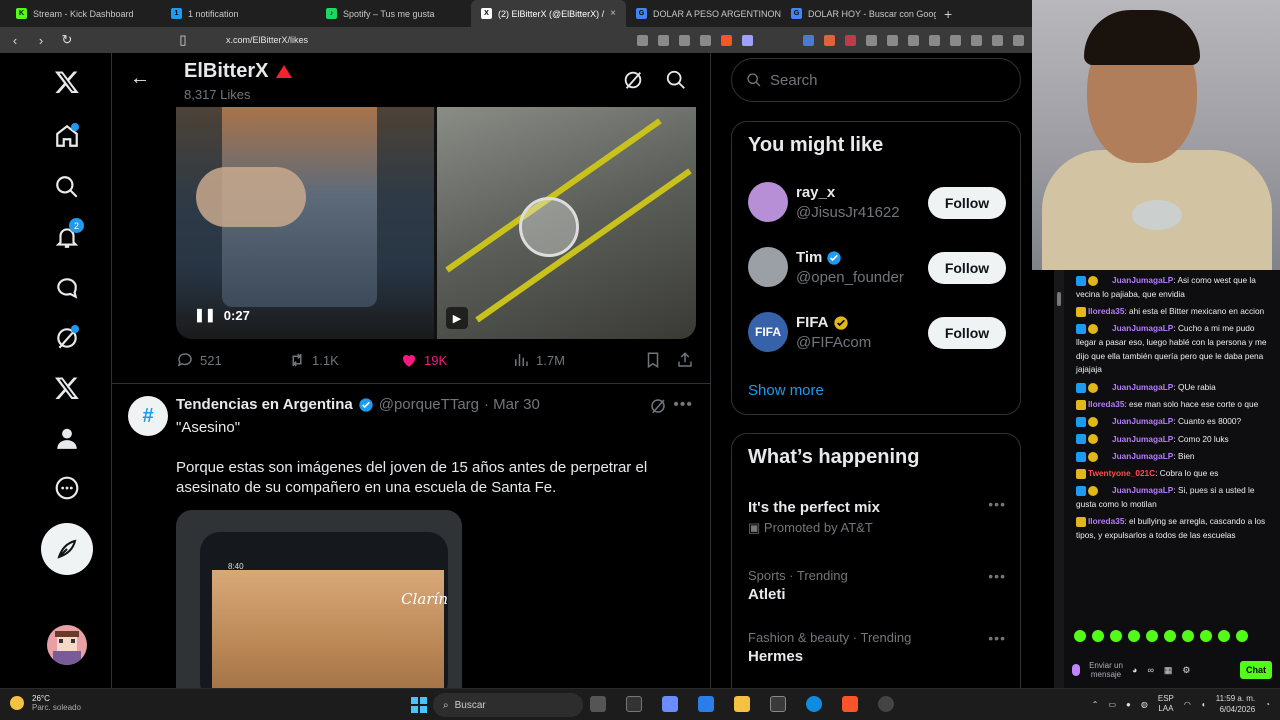 Image resolution: width=1280 pixels, height=720 pixels. What do you see at coordinates (67, 288) in the screenshot?
I see `messages-icon` at bounding box center [67, 288].